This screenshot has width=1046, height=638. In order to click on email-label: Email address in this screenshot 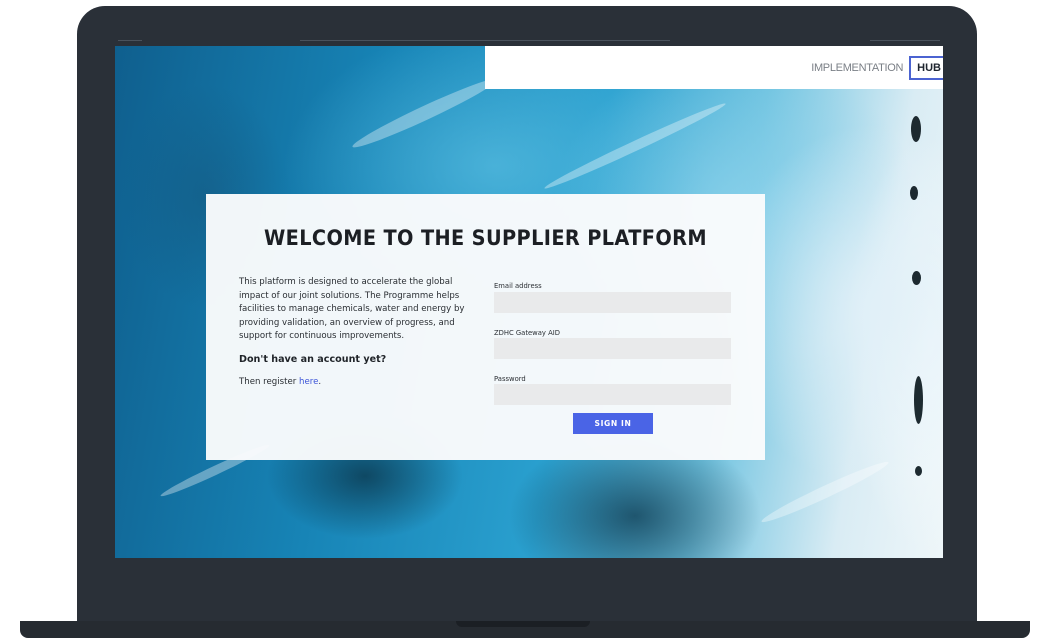, I will do `click(518, 286)`.